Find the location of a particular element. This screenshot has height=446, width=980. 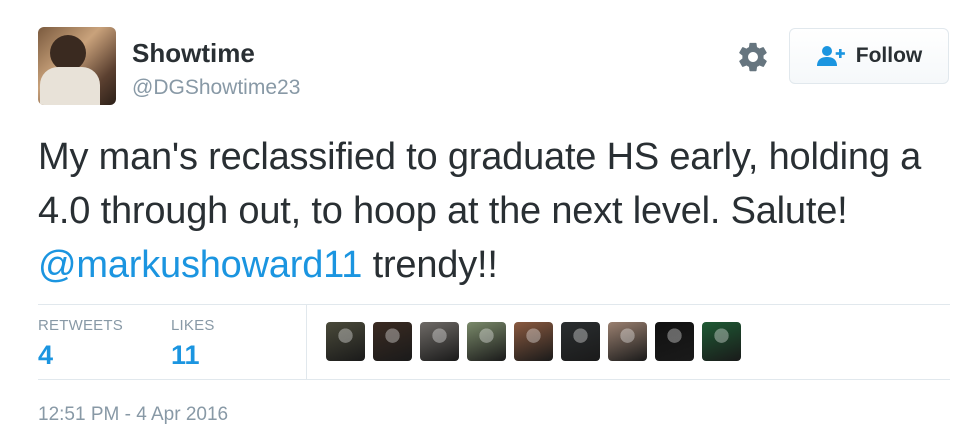

stats-divider-bottom is located at coordinates (494, 379).